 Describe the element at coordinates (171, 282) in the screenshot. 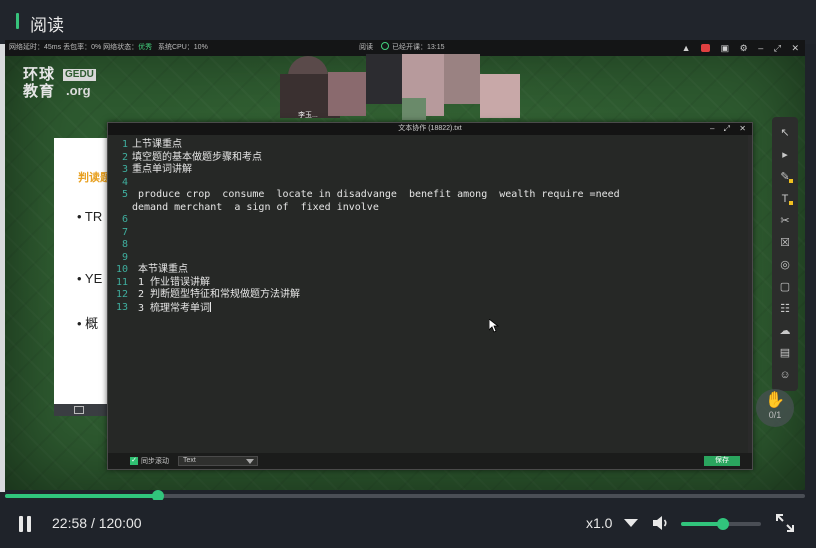

I see `editor-line: 1 作业错误讲解` at that location.